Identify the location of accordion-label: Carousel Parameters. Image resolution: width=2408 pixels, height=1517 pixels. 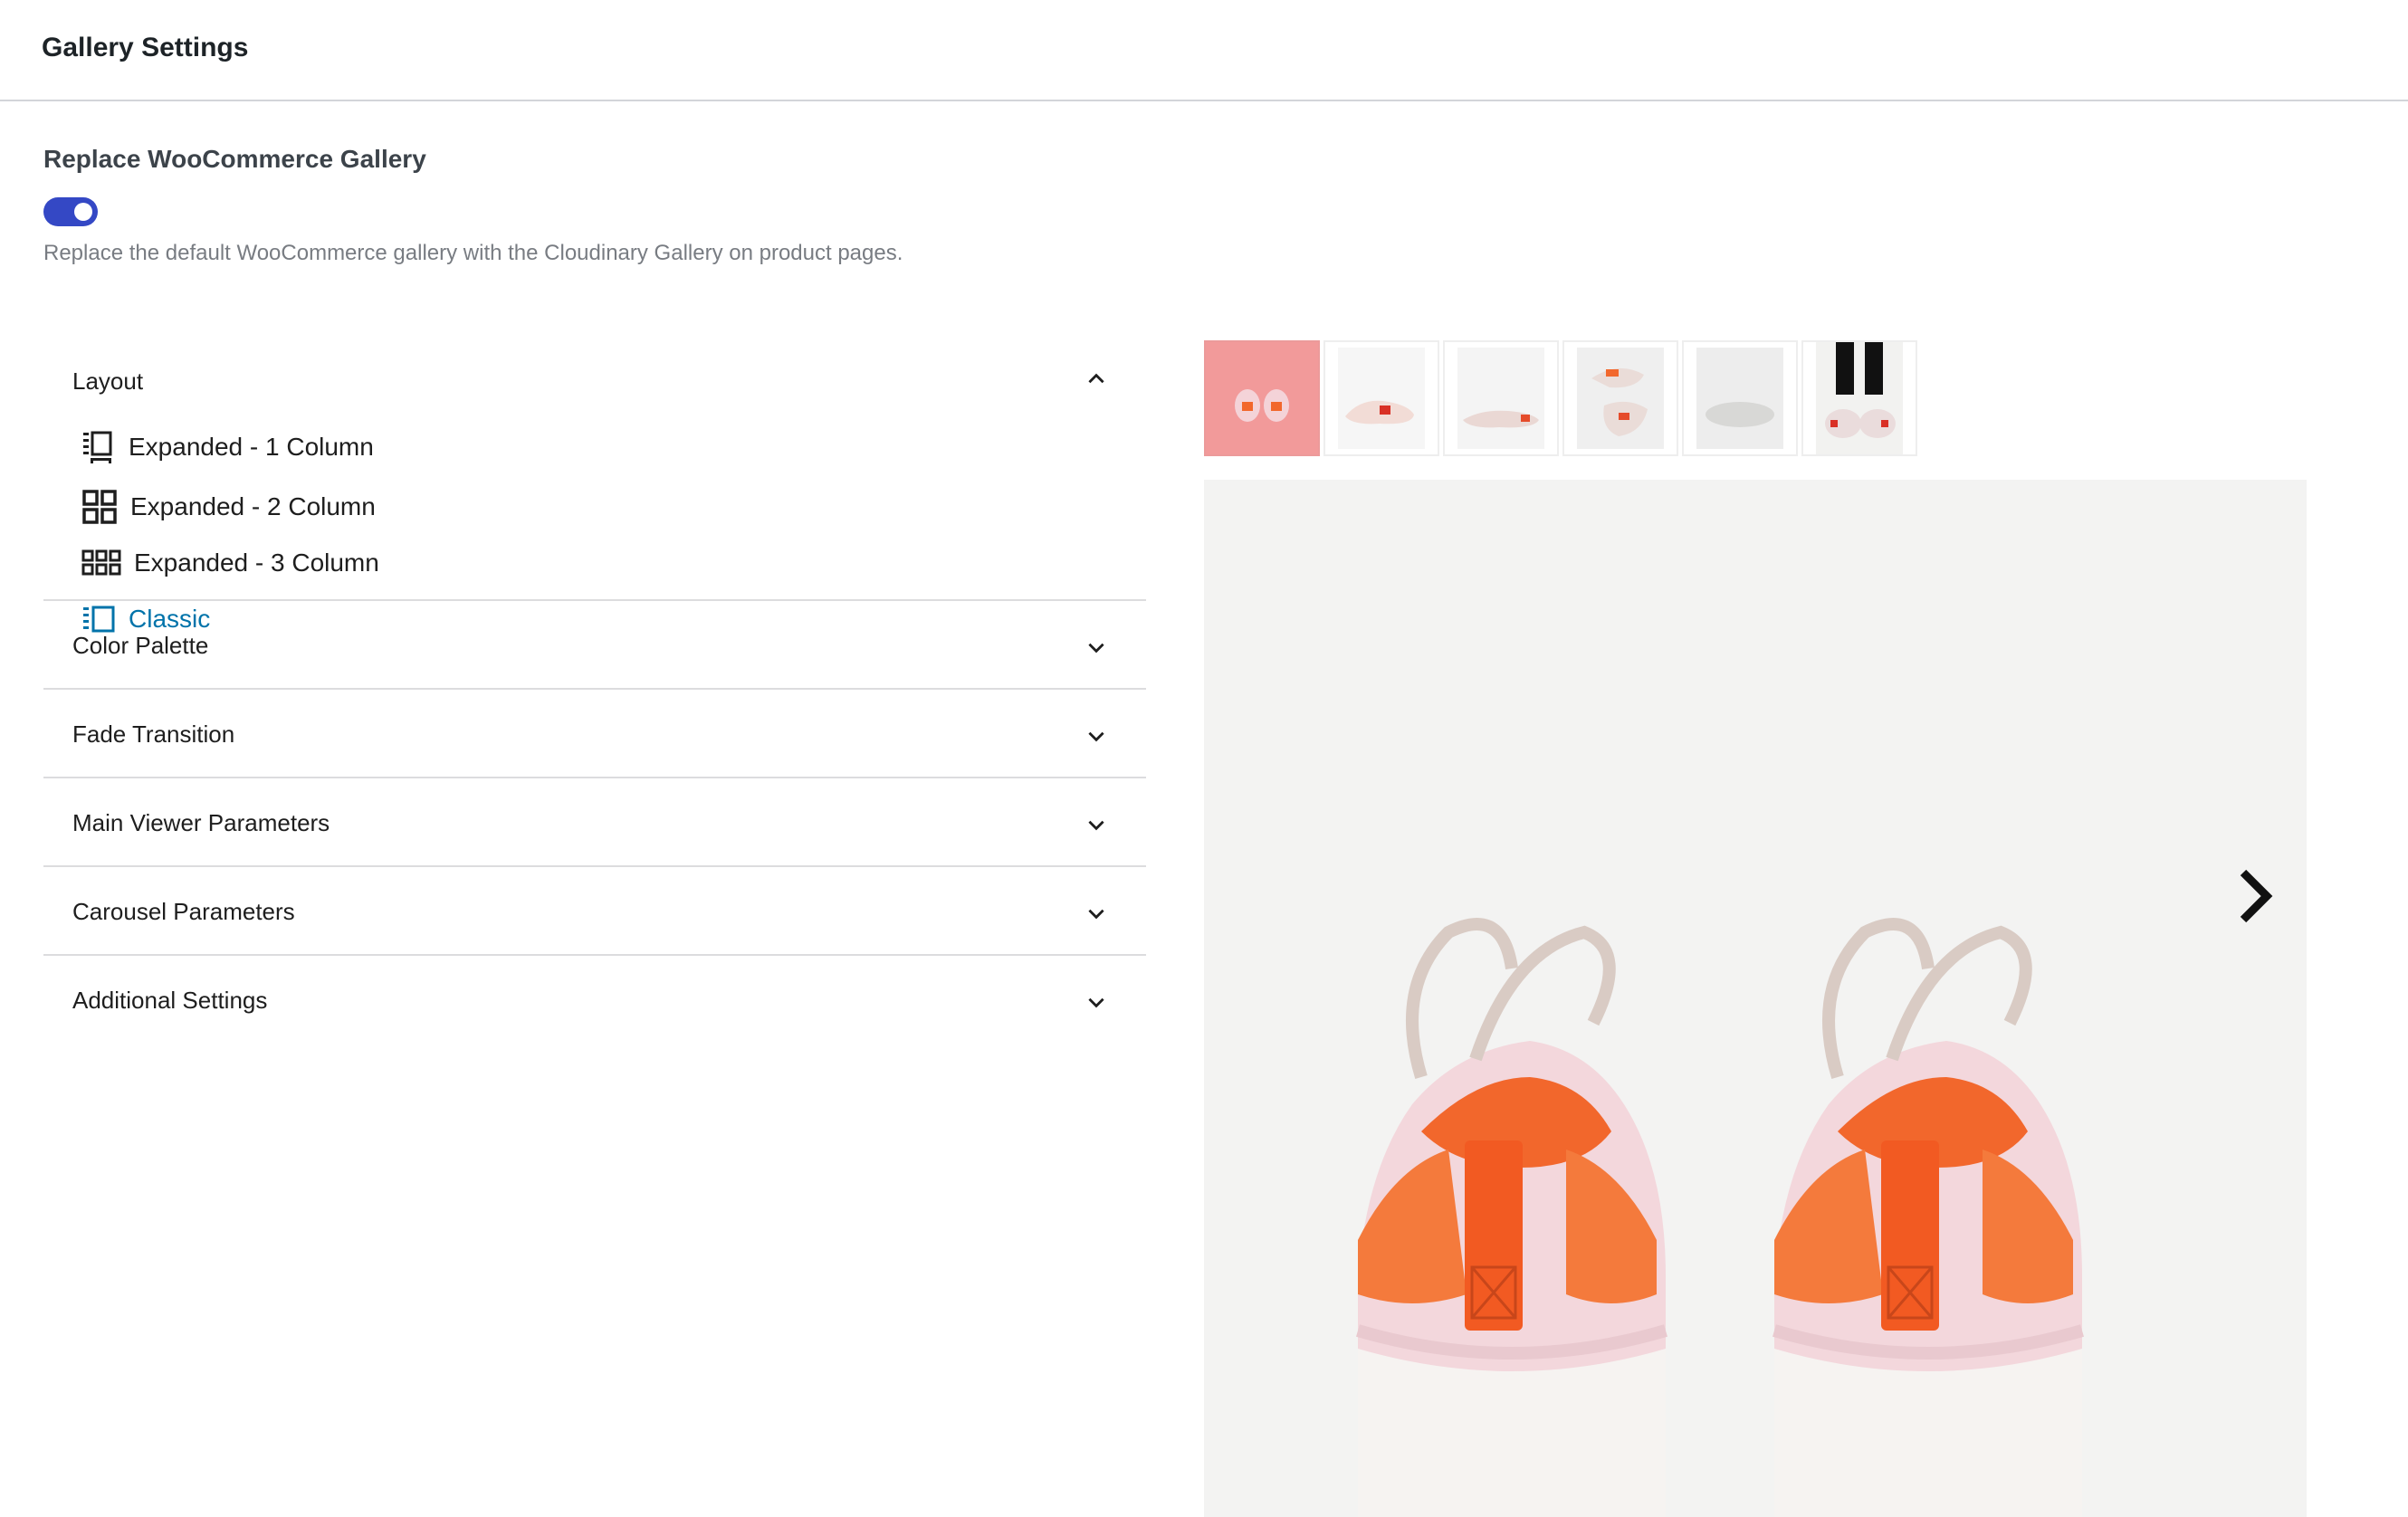
(183, 911).